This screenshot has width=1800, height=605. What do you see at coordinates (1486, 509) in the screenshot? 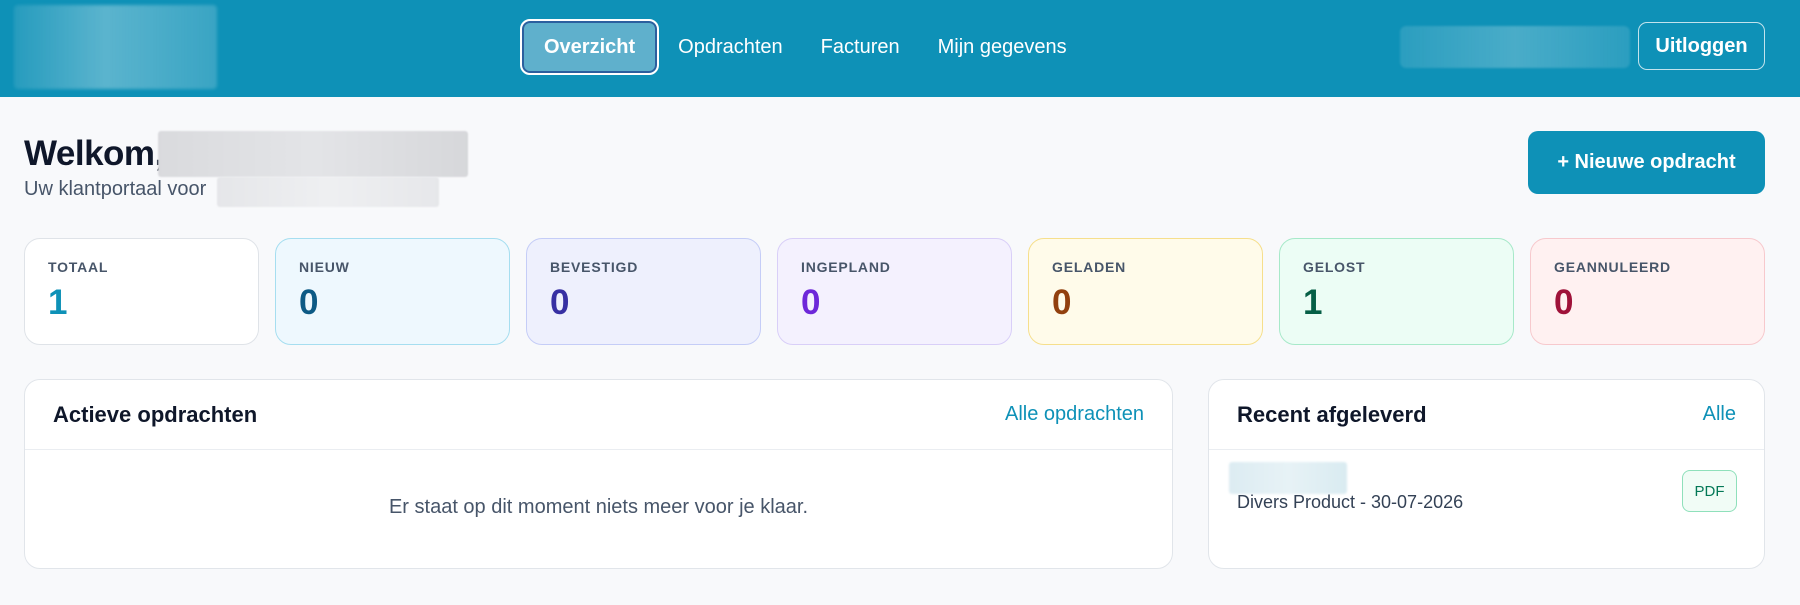
I see `list-item: Divers Product - 30-07-2026 PDF` at bounding box center [1486, 509].